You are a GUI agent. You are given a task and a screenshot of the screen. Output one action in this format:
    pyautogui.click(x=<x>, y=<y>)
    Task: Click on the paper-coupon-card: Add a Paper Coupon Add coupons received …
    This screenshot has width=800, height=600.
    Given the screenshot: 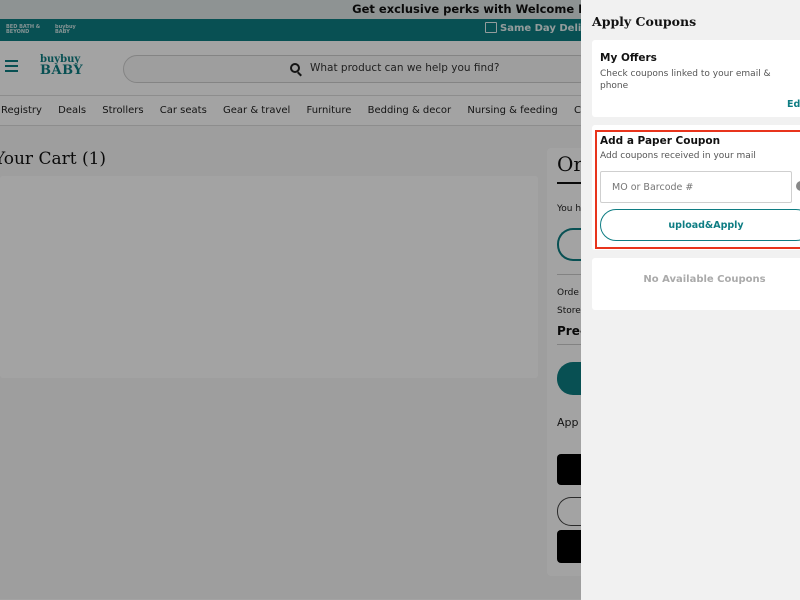 What is the action you would take?
    pyautogui.click(x=696, y=187)
    